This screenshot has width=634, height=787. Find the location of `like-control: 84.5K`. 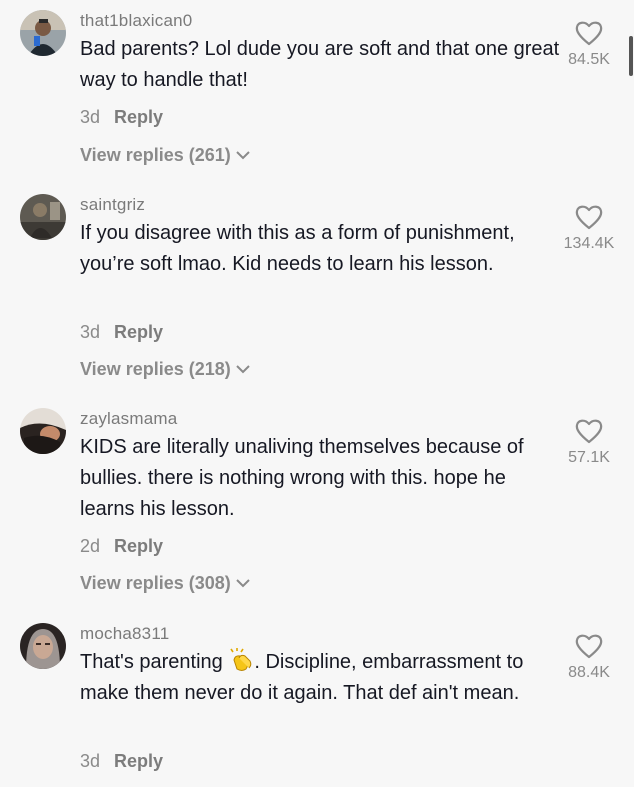

like-control: 84.5K is located at coordinates (589, 45).